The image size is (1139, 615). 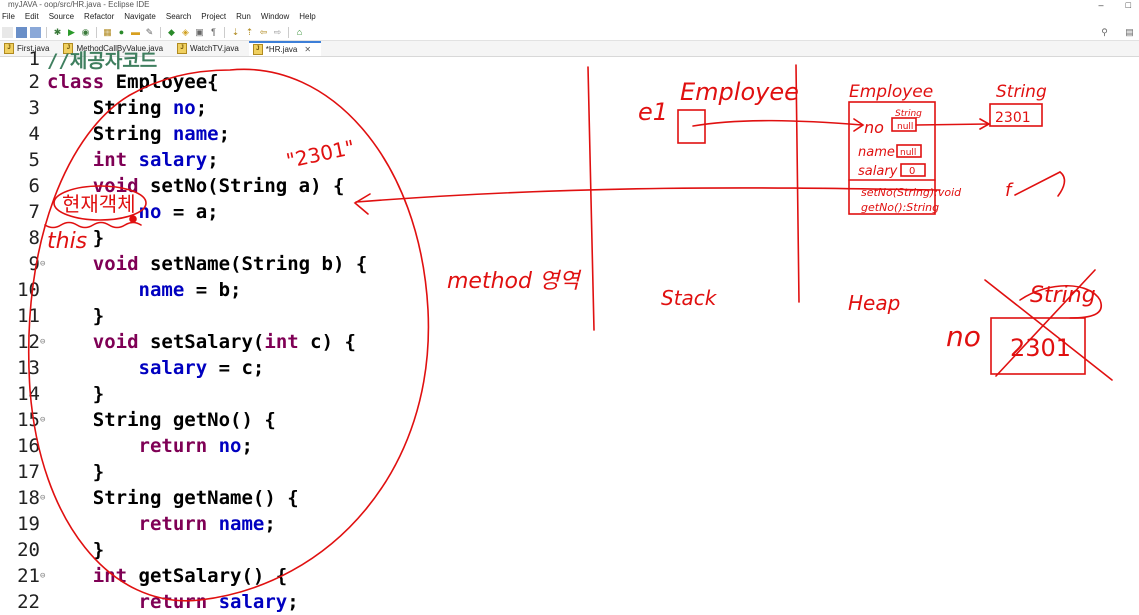 I want to click on new-icon, so click(x=7, y=32).